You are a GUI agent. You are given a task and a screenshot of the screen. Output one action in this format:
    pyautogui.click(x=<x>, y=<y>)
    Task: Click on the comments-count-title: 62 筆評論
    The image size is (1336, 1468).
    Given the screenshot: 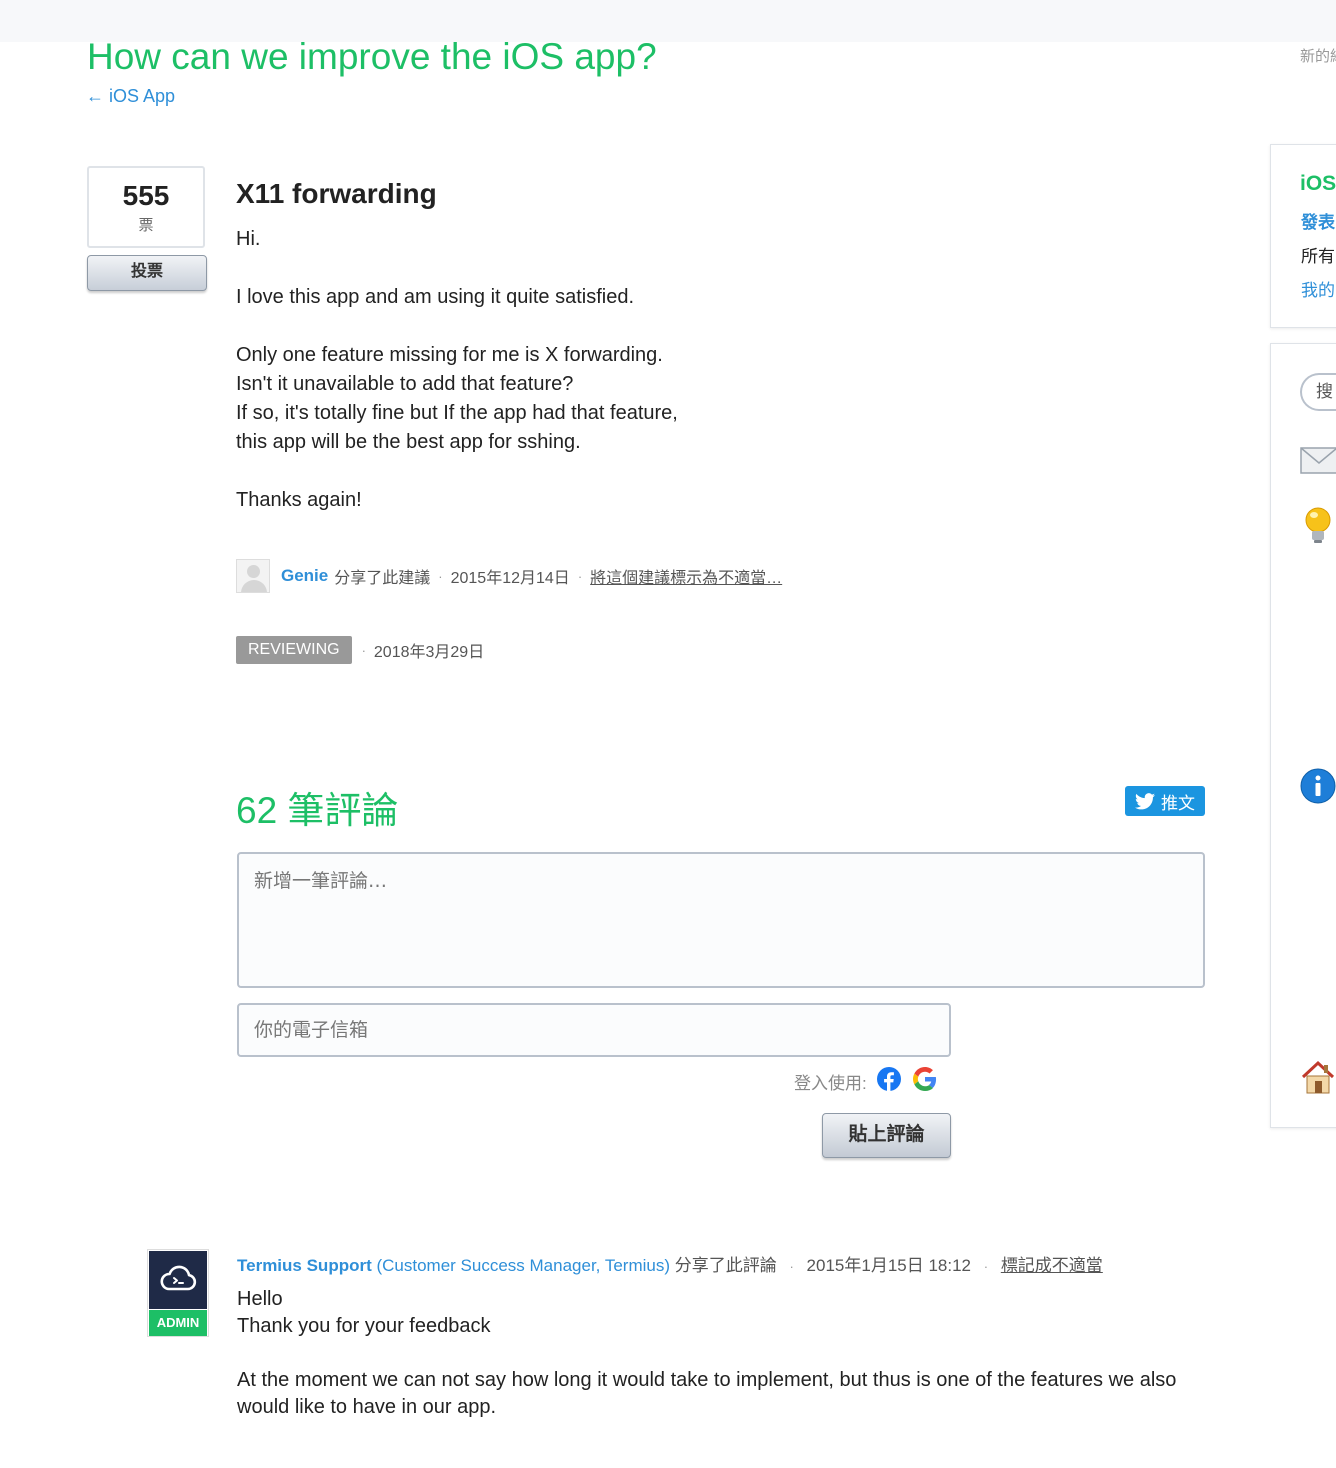 What is the action you would take?
    pyautogui.click(x=317, y=810)
    